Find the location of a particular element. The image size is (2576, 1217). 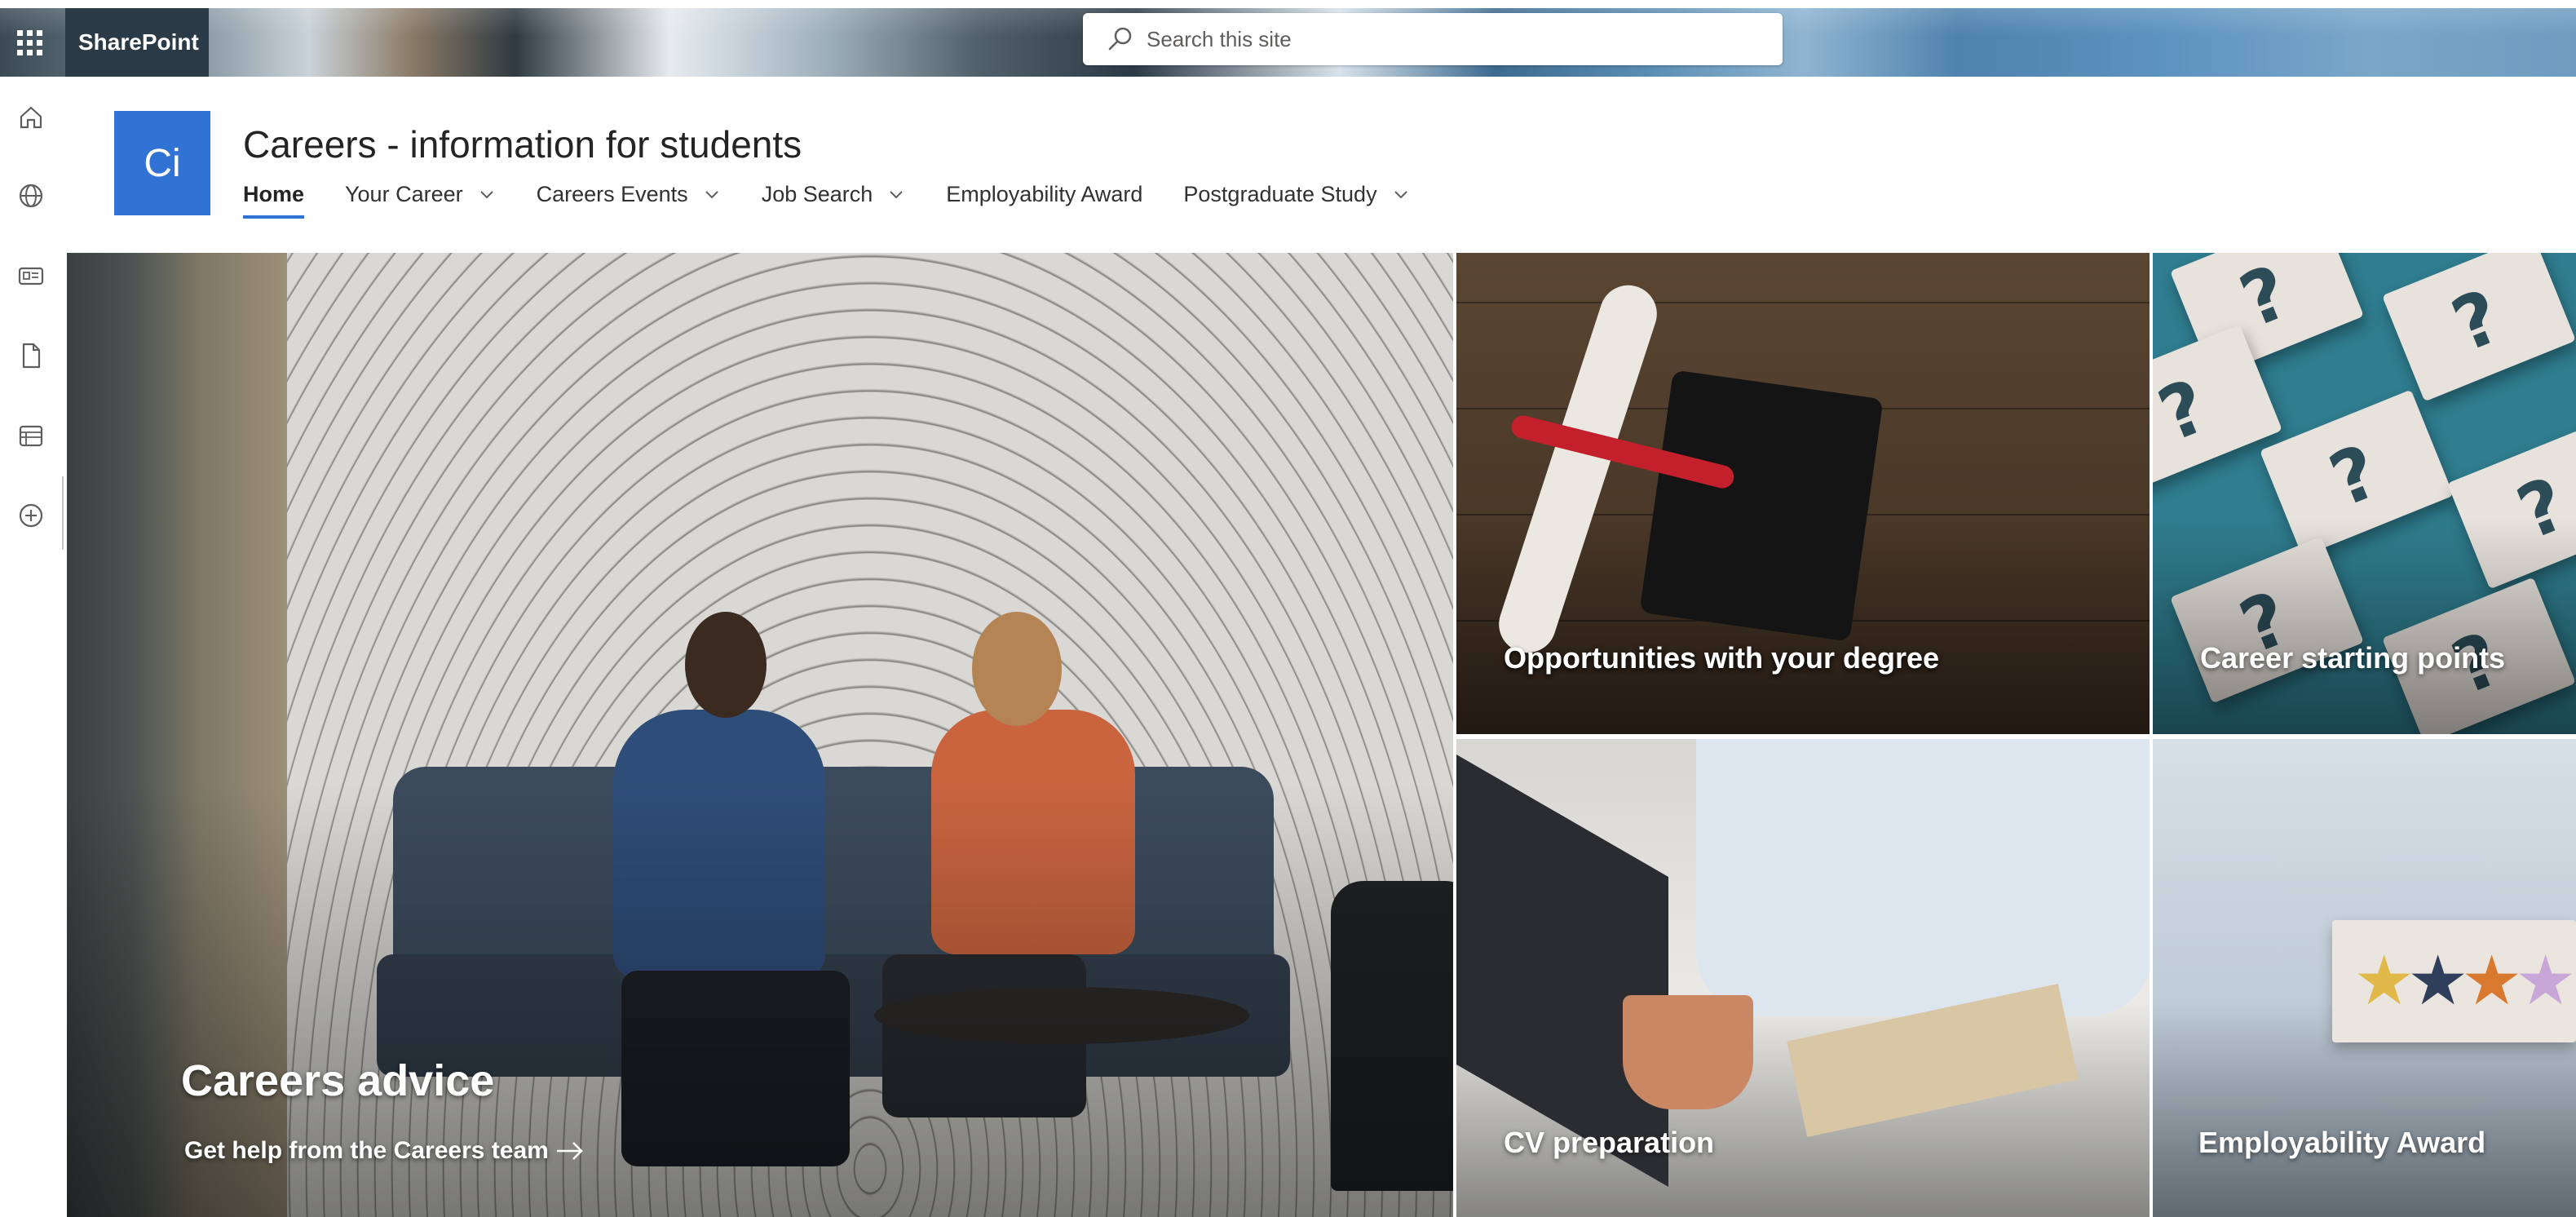

hero-tile-title: Opportunities with your degree is located at coordinates (1722, 658).